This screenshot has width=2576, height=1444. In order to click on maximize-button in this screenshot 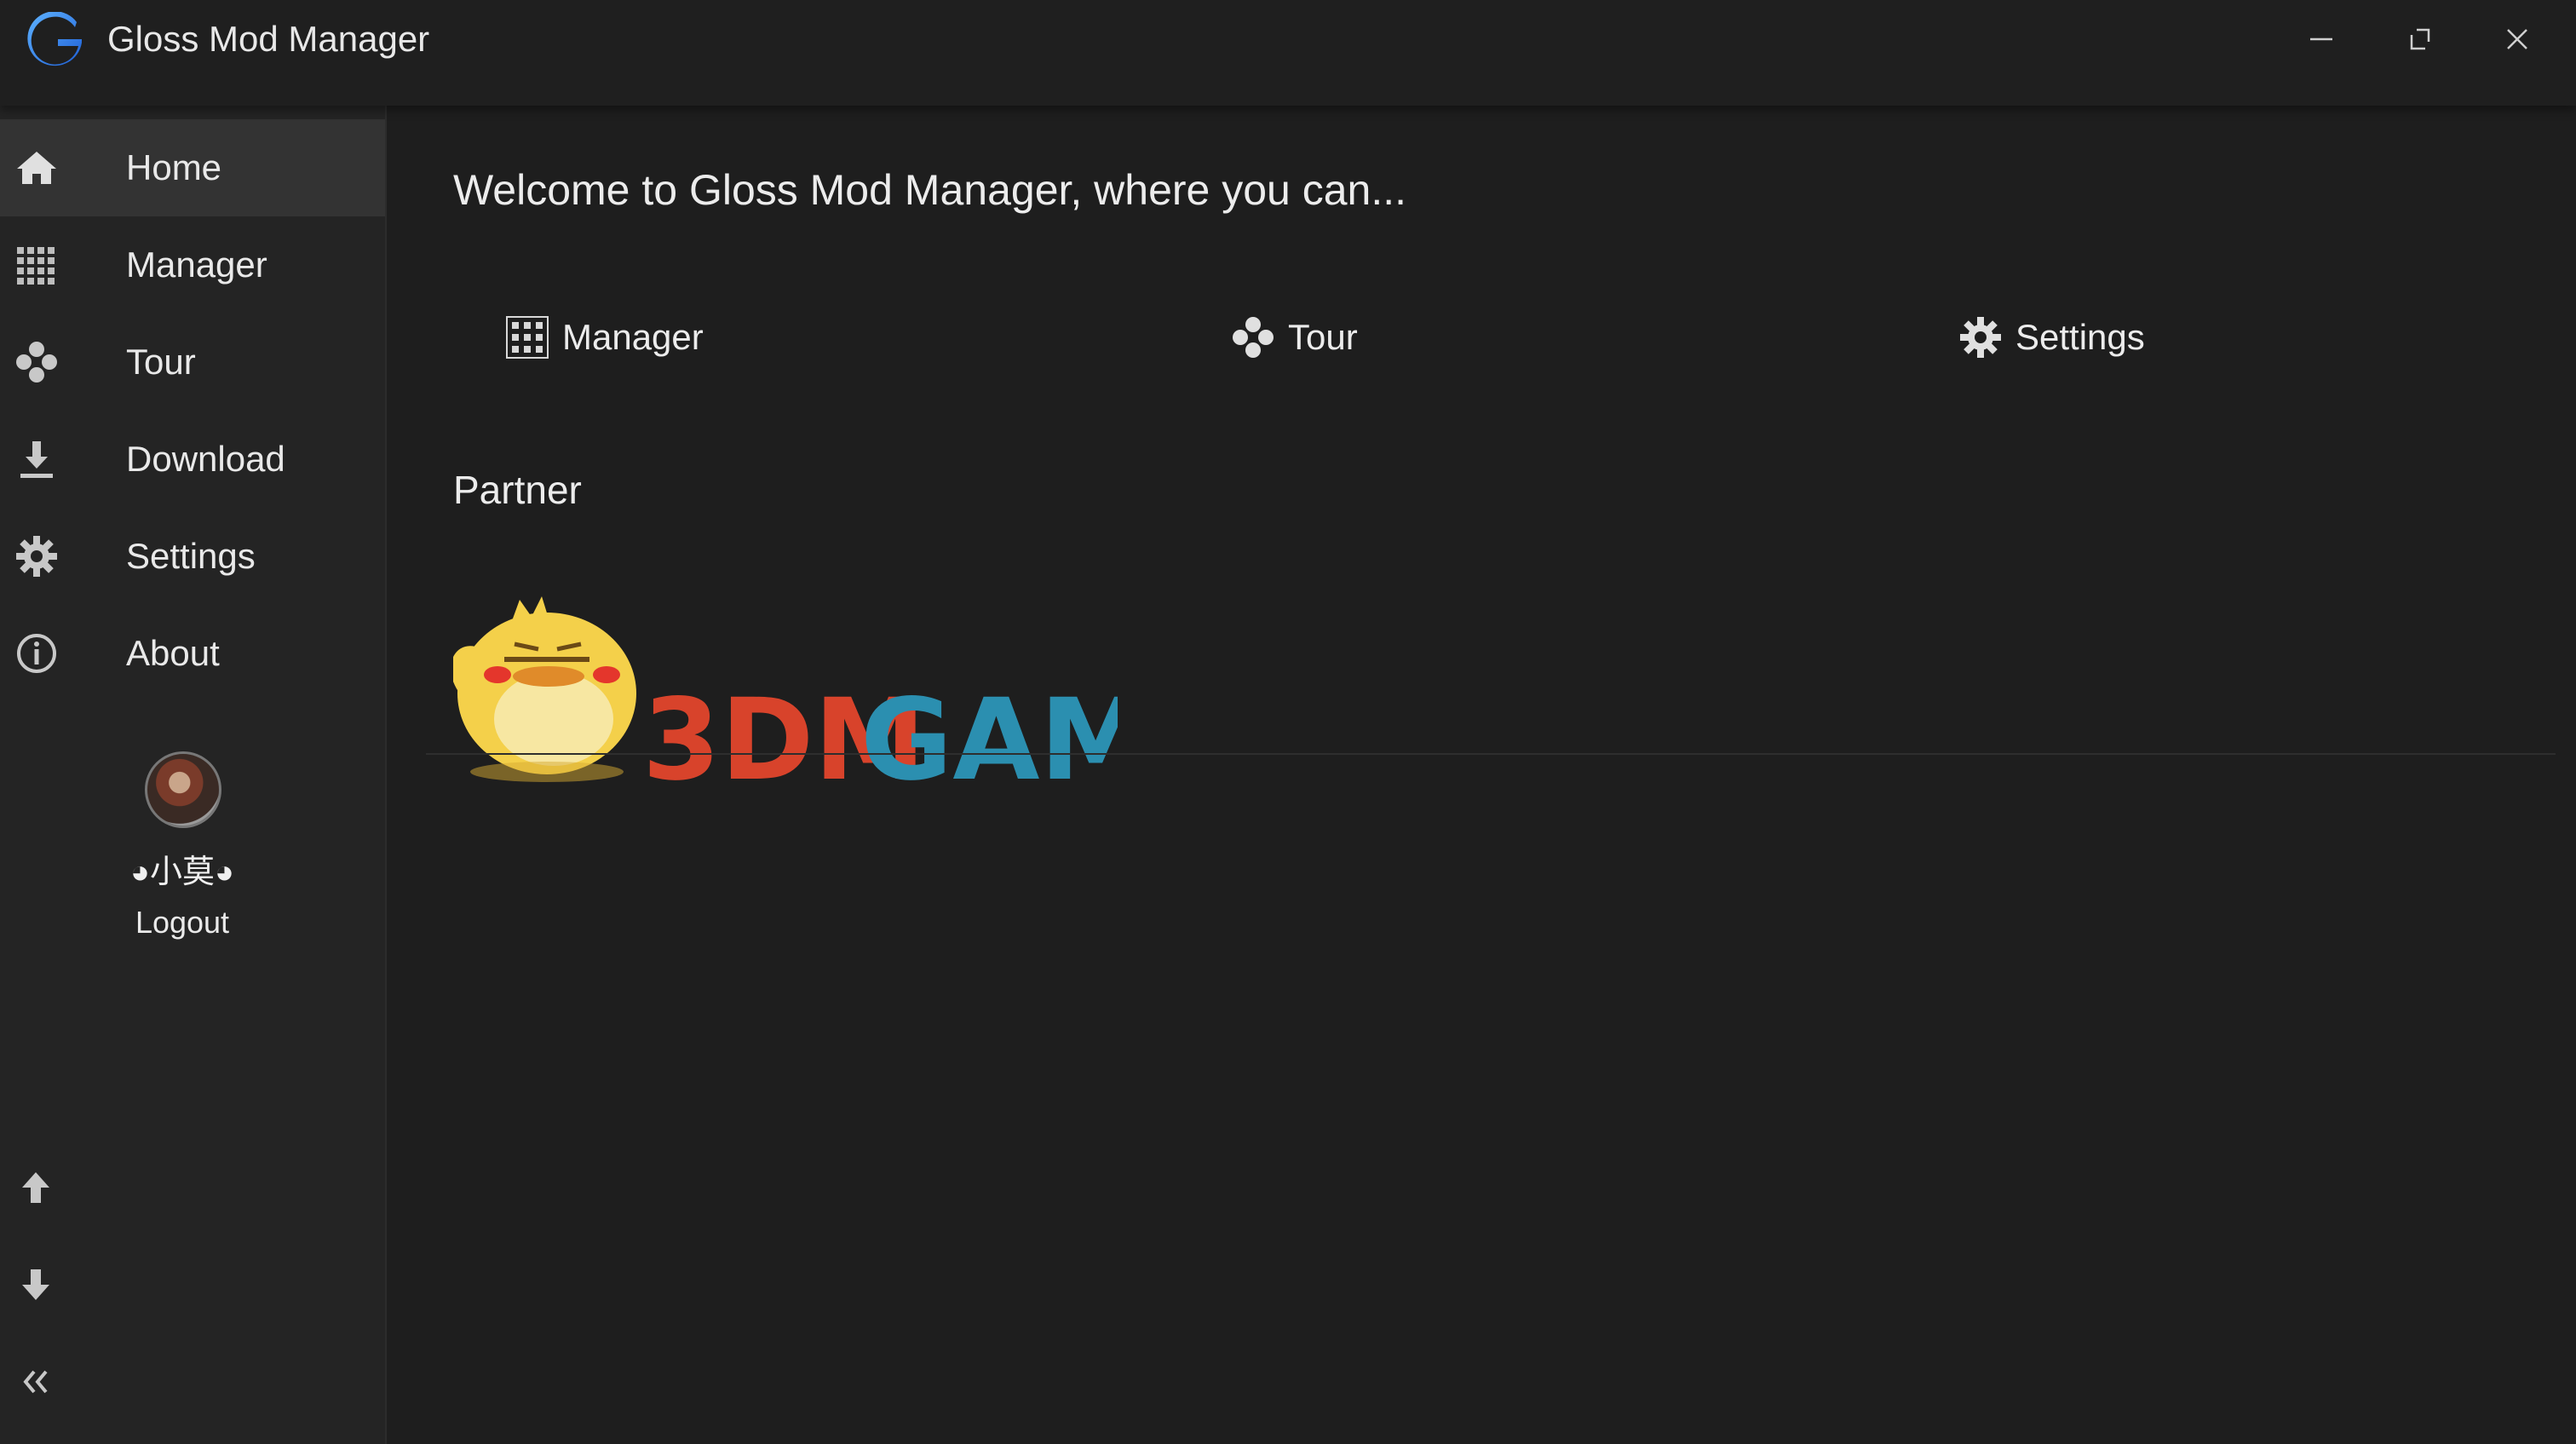, I will do `click(2420, 39)`.